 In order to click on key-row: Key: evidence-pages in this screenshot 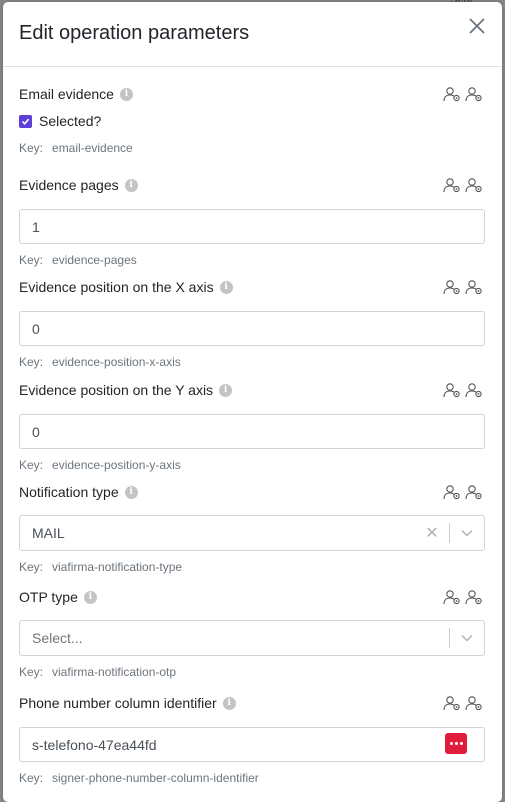, I will do `click(252, 260)`.